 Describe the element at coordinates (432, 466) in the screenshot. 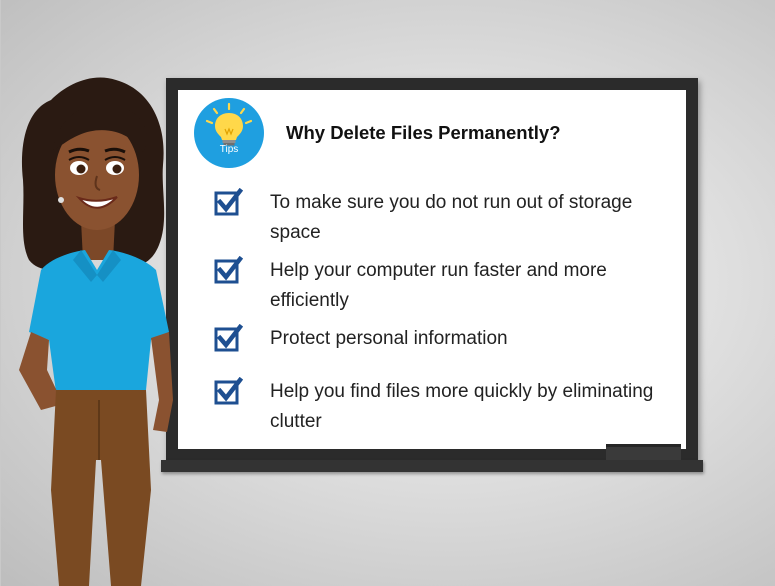

I see `whiteboard-tray` at that location.